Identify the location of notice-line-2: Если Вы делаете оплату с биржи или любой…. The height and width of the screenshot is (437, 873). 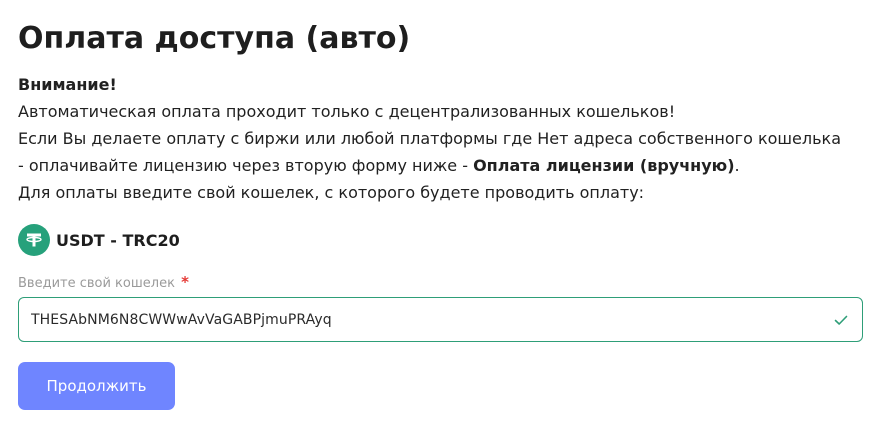
(430, 138).